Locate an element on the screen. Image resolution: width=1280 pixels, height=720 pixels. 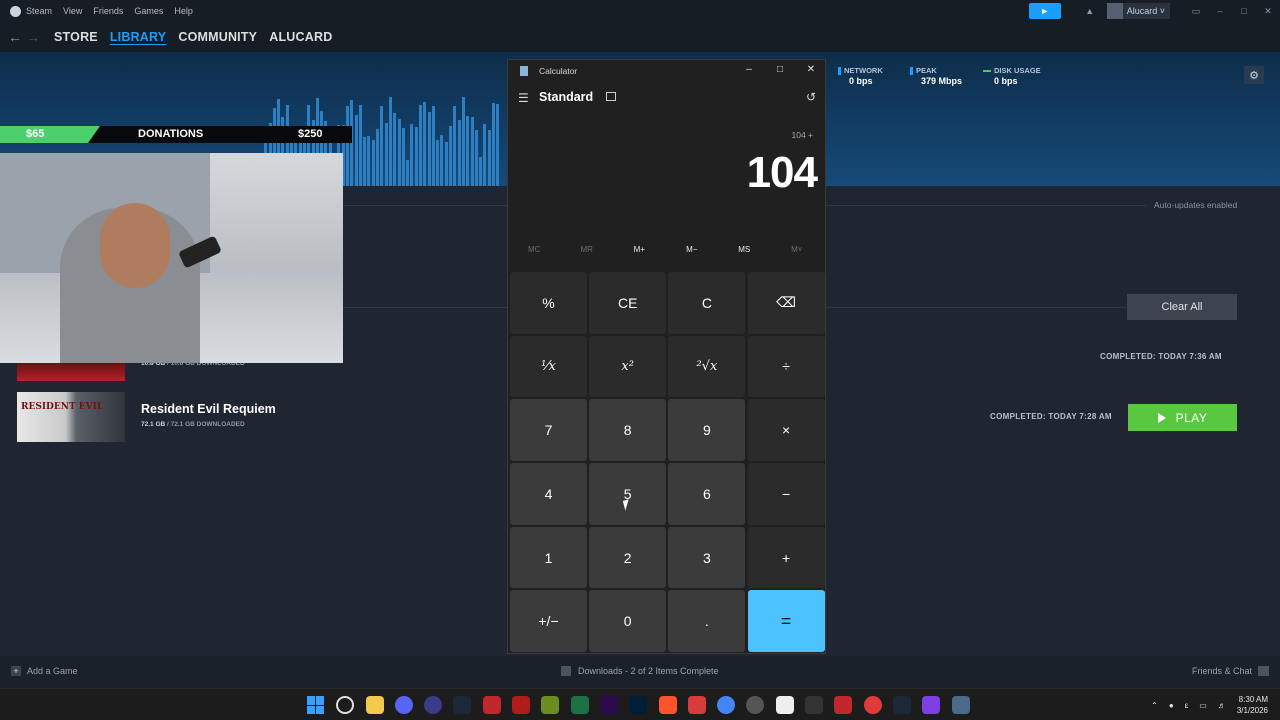
menu-friends: Friends is located at coordinates (108, 11).